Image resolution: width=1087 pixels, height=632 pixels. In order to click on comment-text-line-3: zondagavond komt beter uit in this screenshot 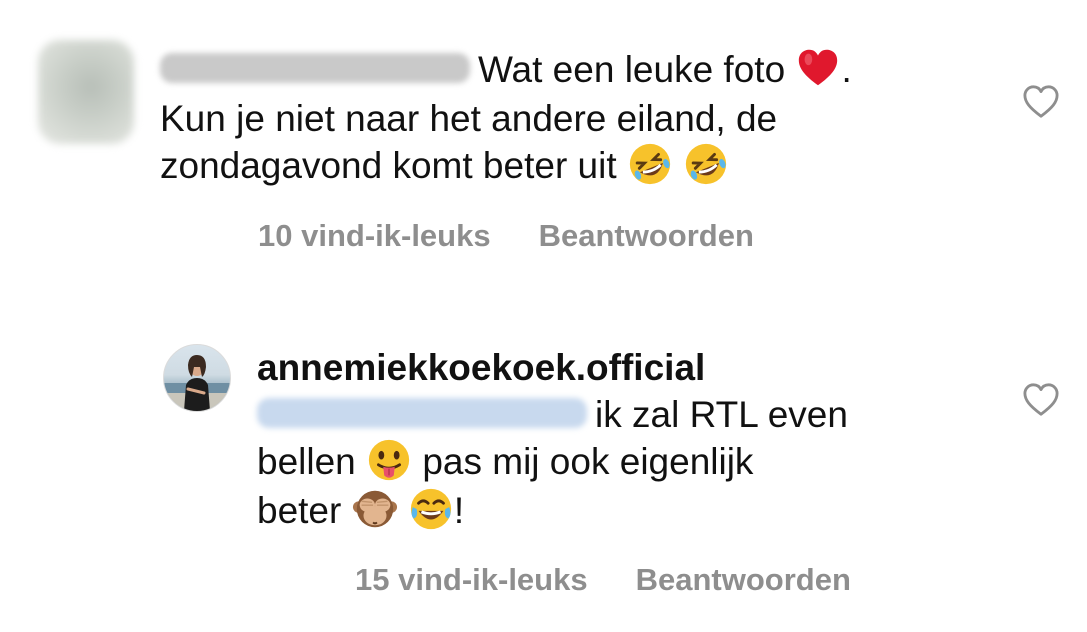, I will do `click(388, 166)`.